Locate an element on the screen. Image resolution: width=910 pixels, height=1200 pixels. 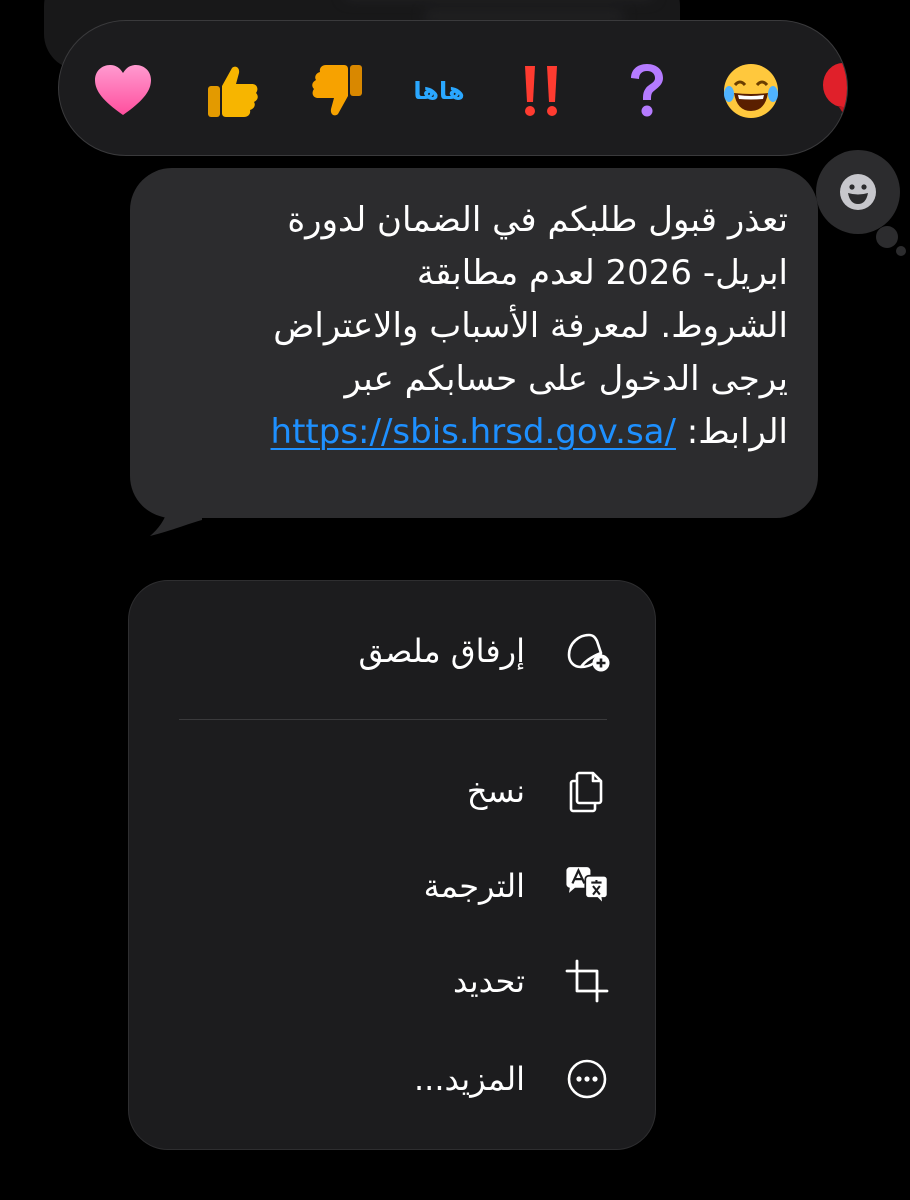
reaction-thumbs-up is located at coordinates (231, 91).